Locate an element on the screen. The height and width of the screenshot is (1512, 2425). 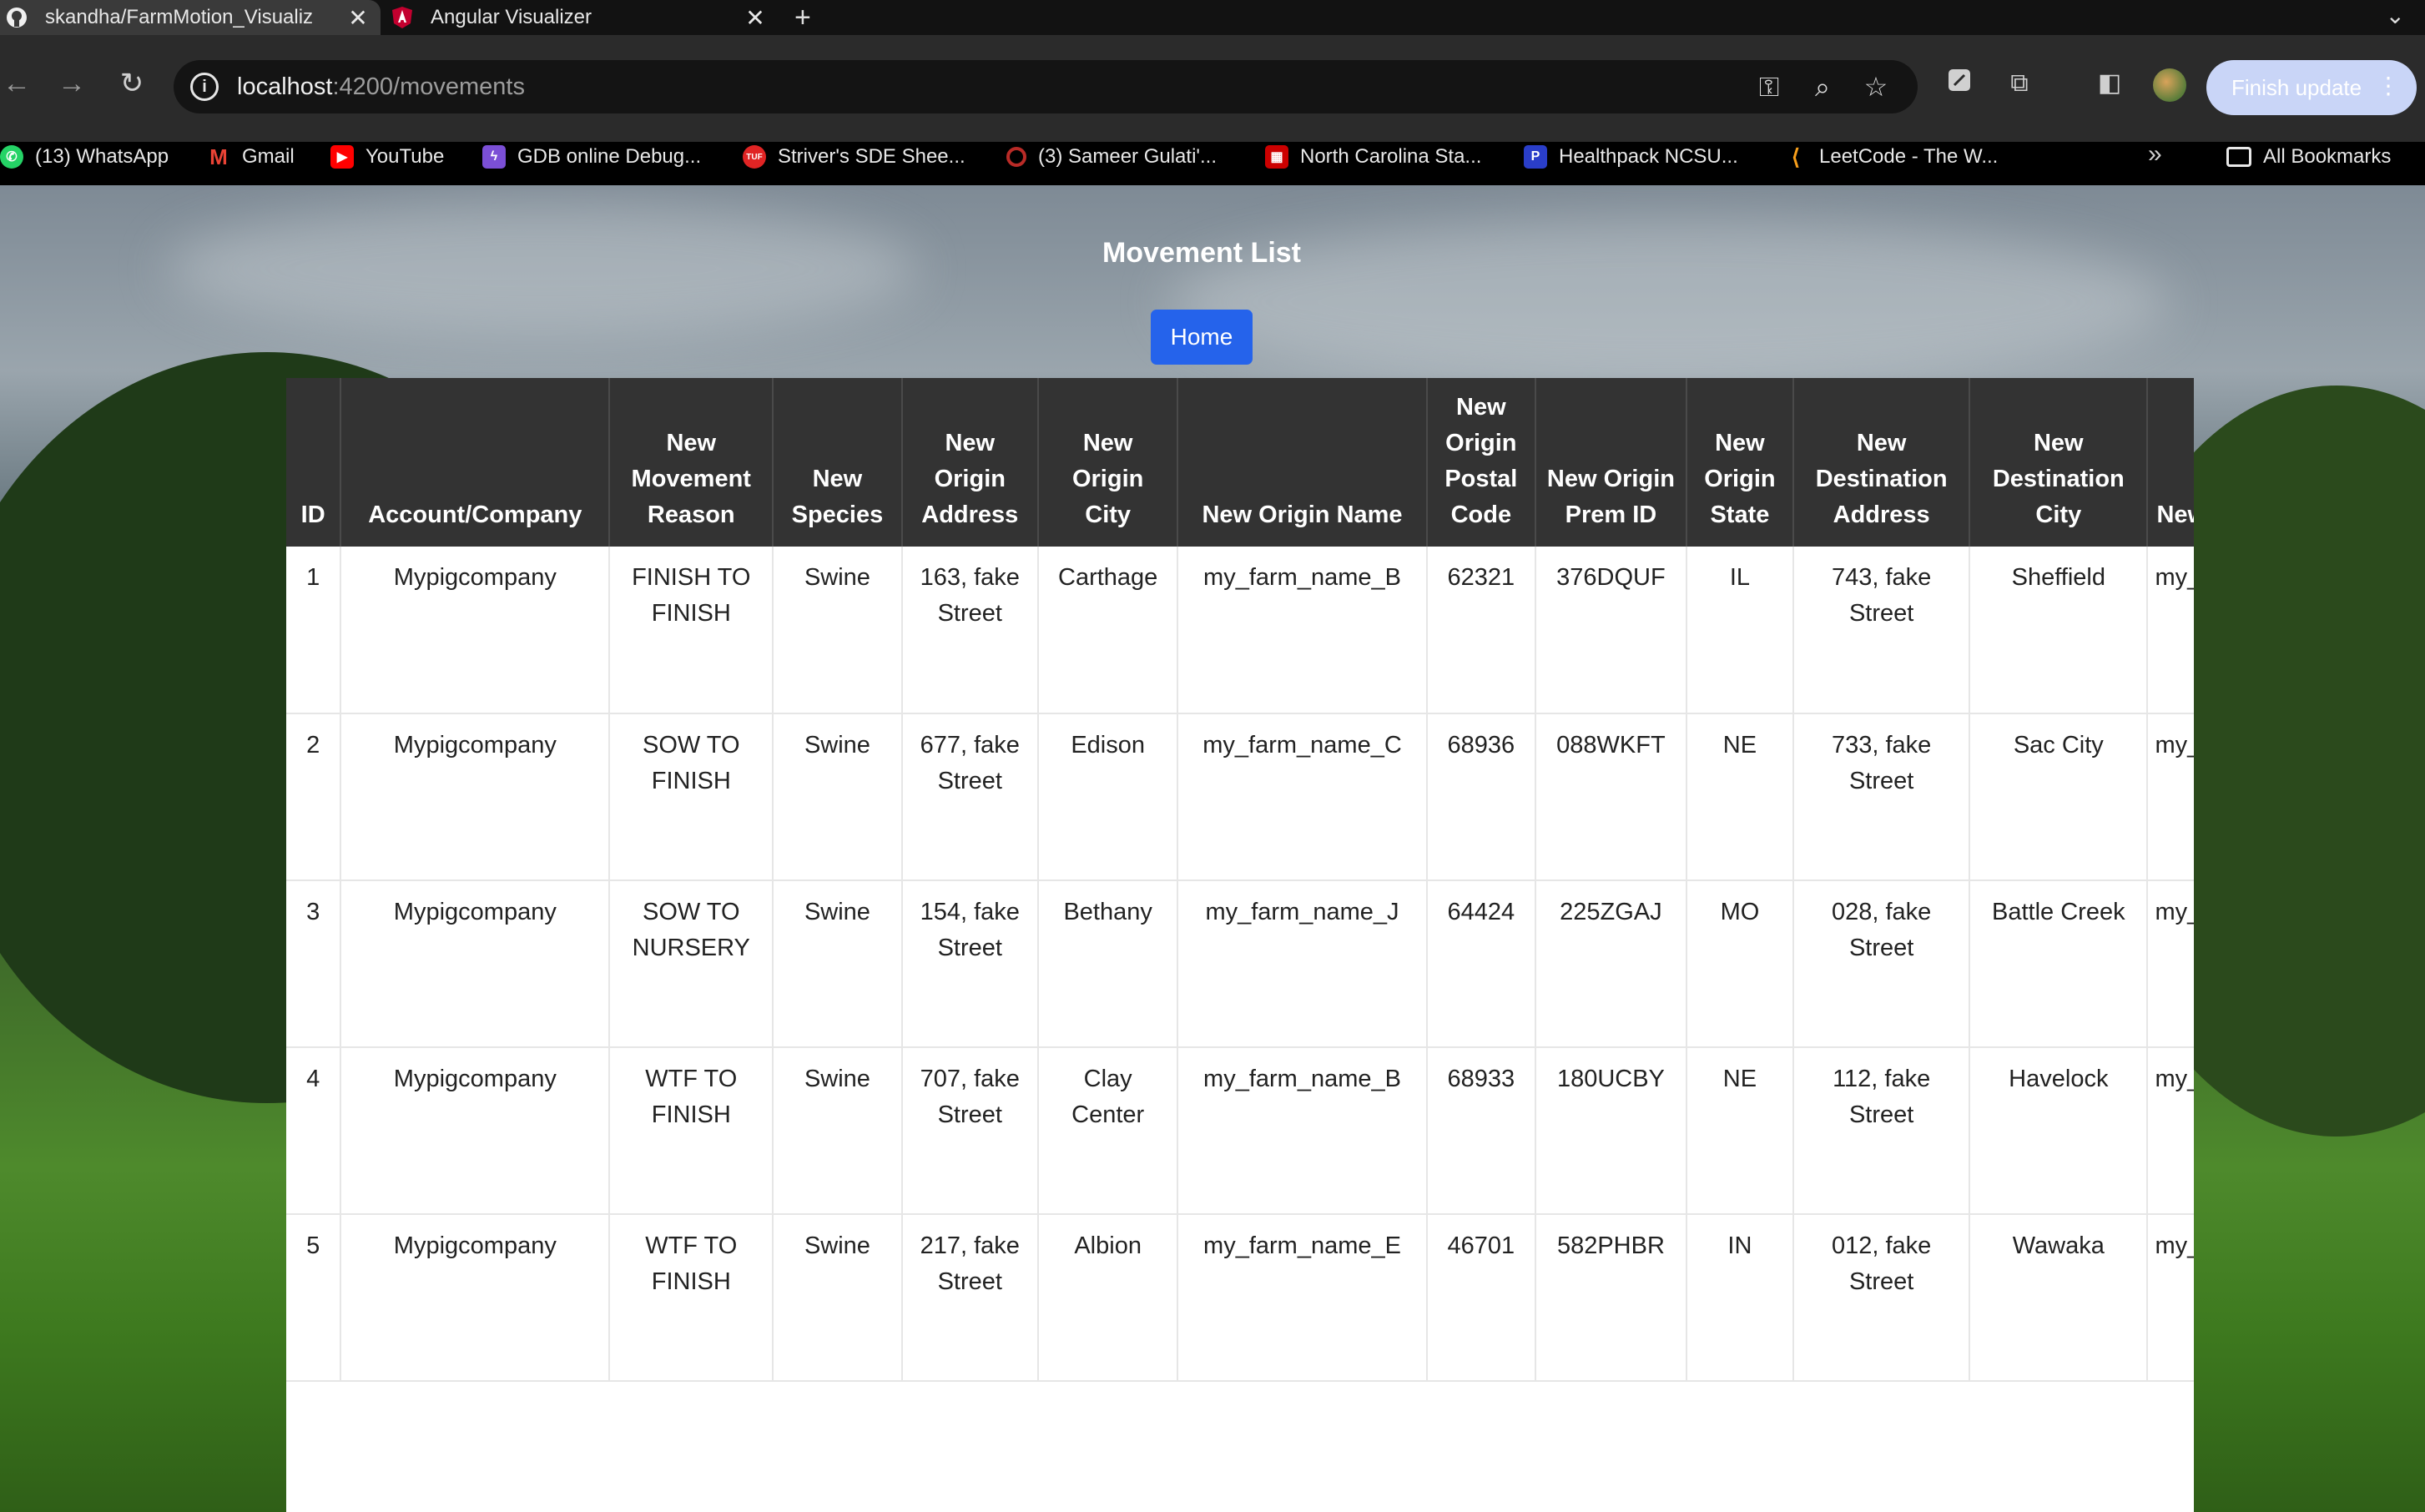
table-cell: Battle Creek is located at coordinates (2059, 964).